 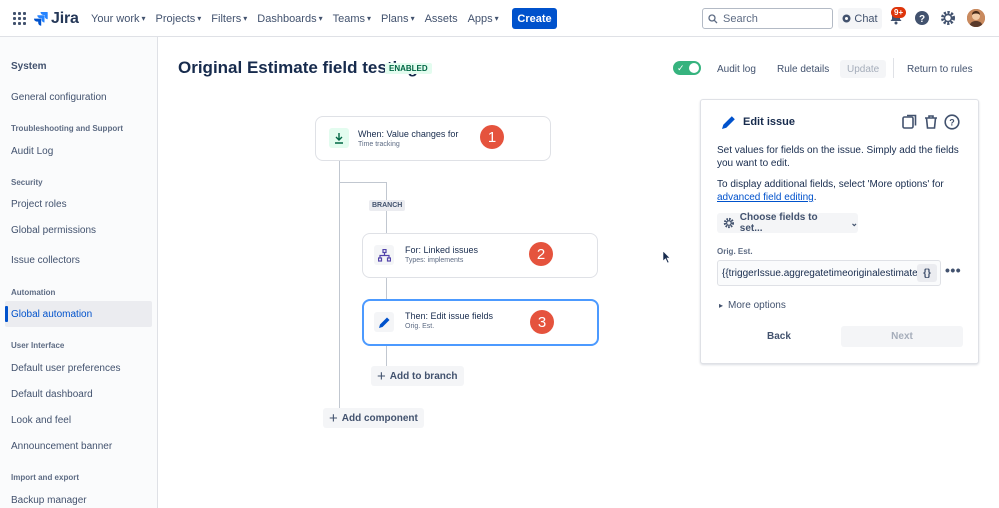 What do you see at coordinates (395, 18) in the screenshot?
I see `nav-label: Plans` at bounding box center [395, 18].